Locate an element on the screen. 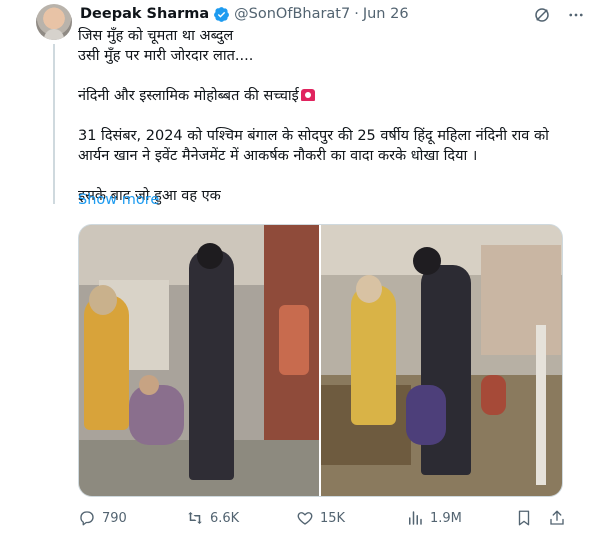 The height and width of the screenshot is (533, 605). like-button: 15K is located at coordinates (320, 518).